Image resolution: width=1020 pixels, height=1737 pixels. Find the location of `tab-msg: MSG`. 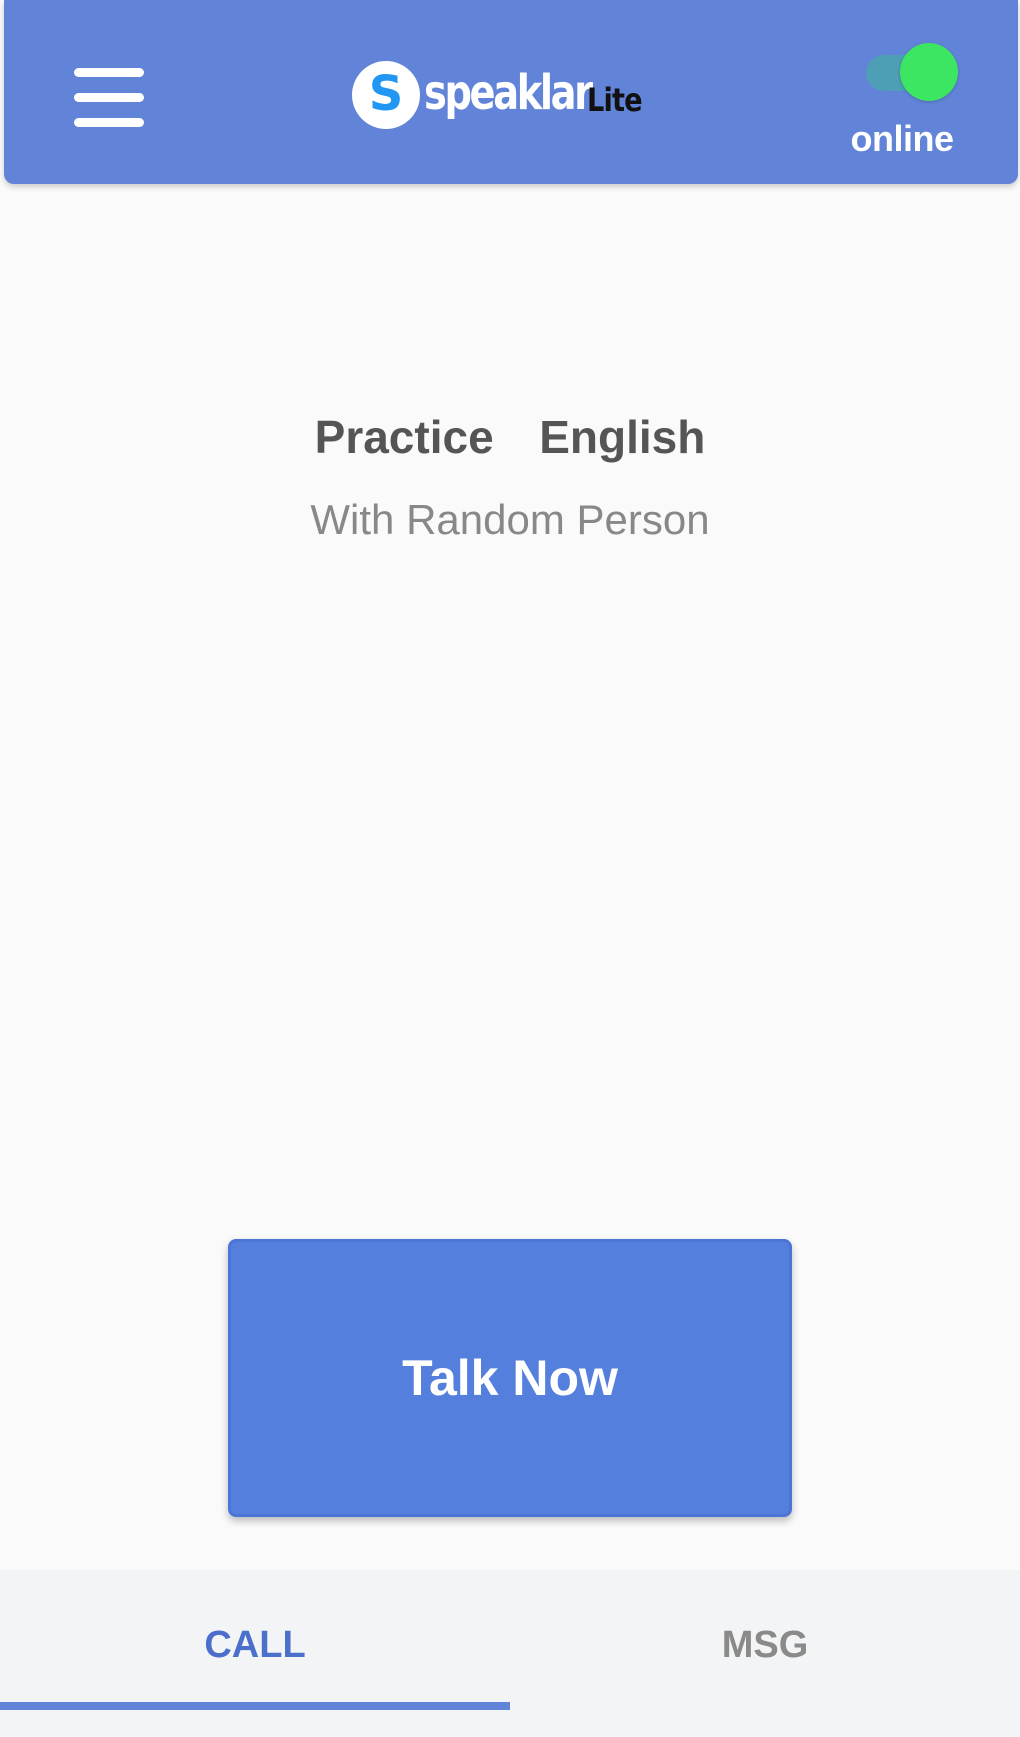

tab-msg: MSG is located at coordinates (765, 1645).